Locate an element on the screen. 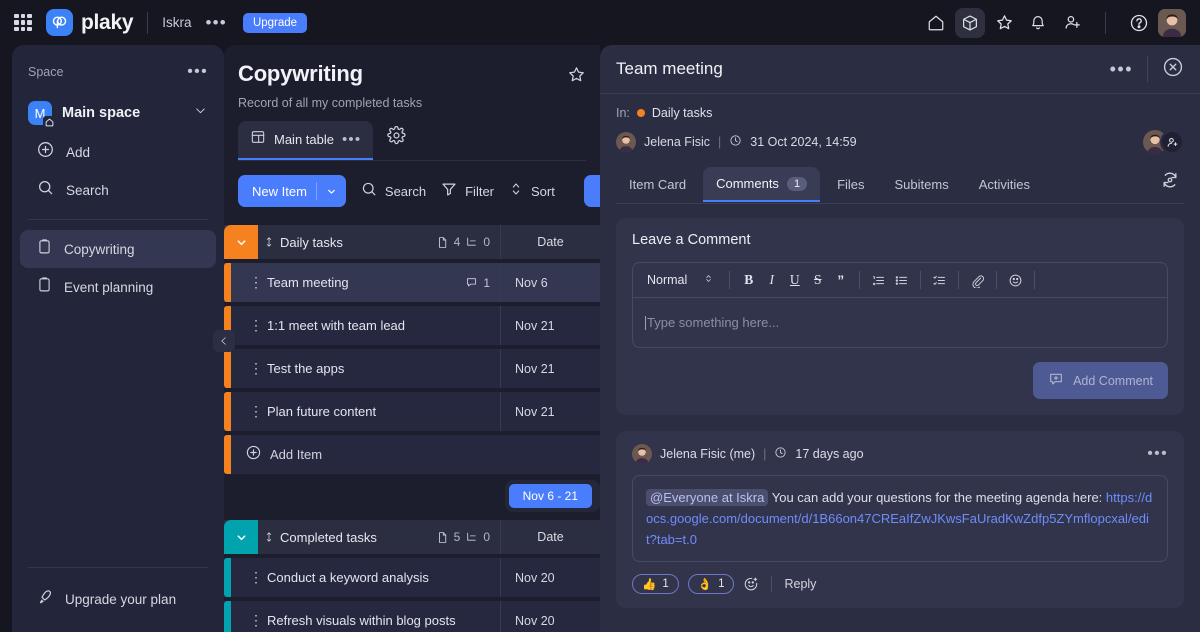  group-color-dot is located at coordinates (640, 113).